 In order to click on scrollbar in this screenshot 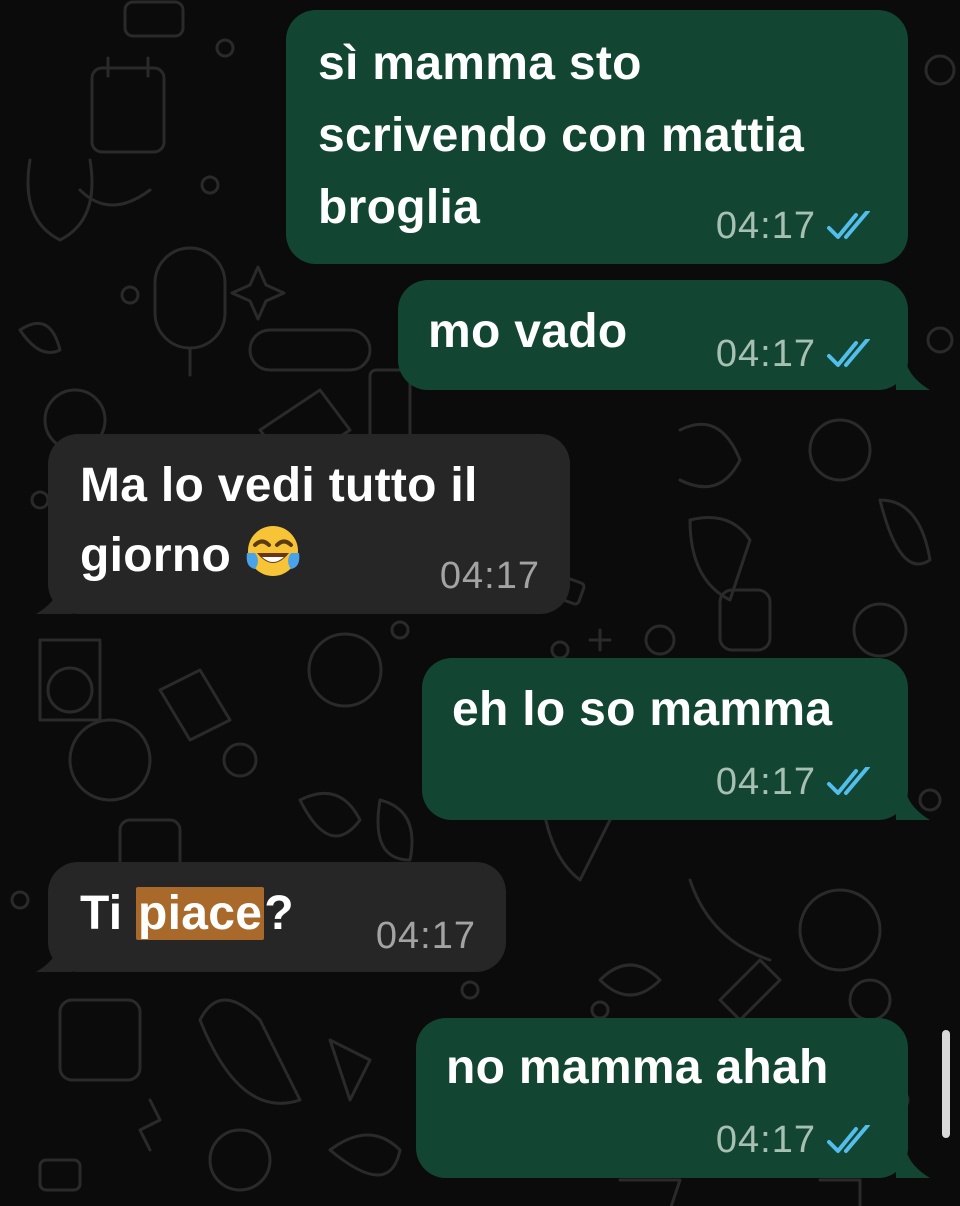, I will do `click(946, 1084)`.